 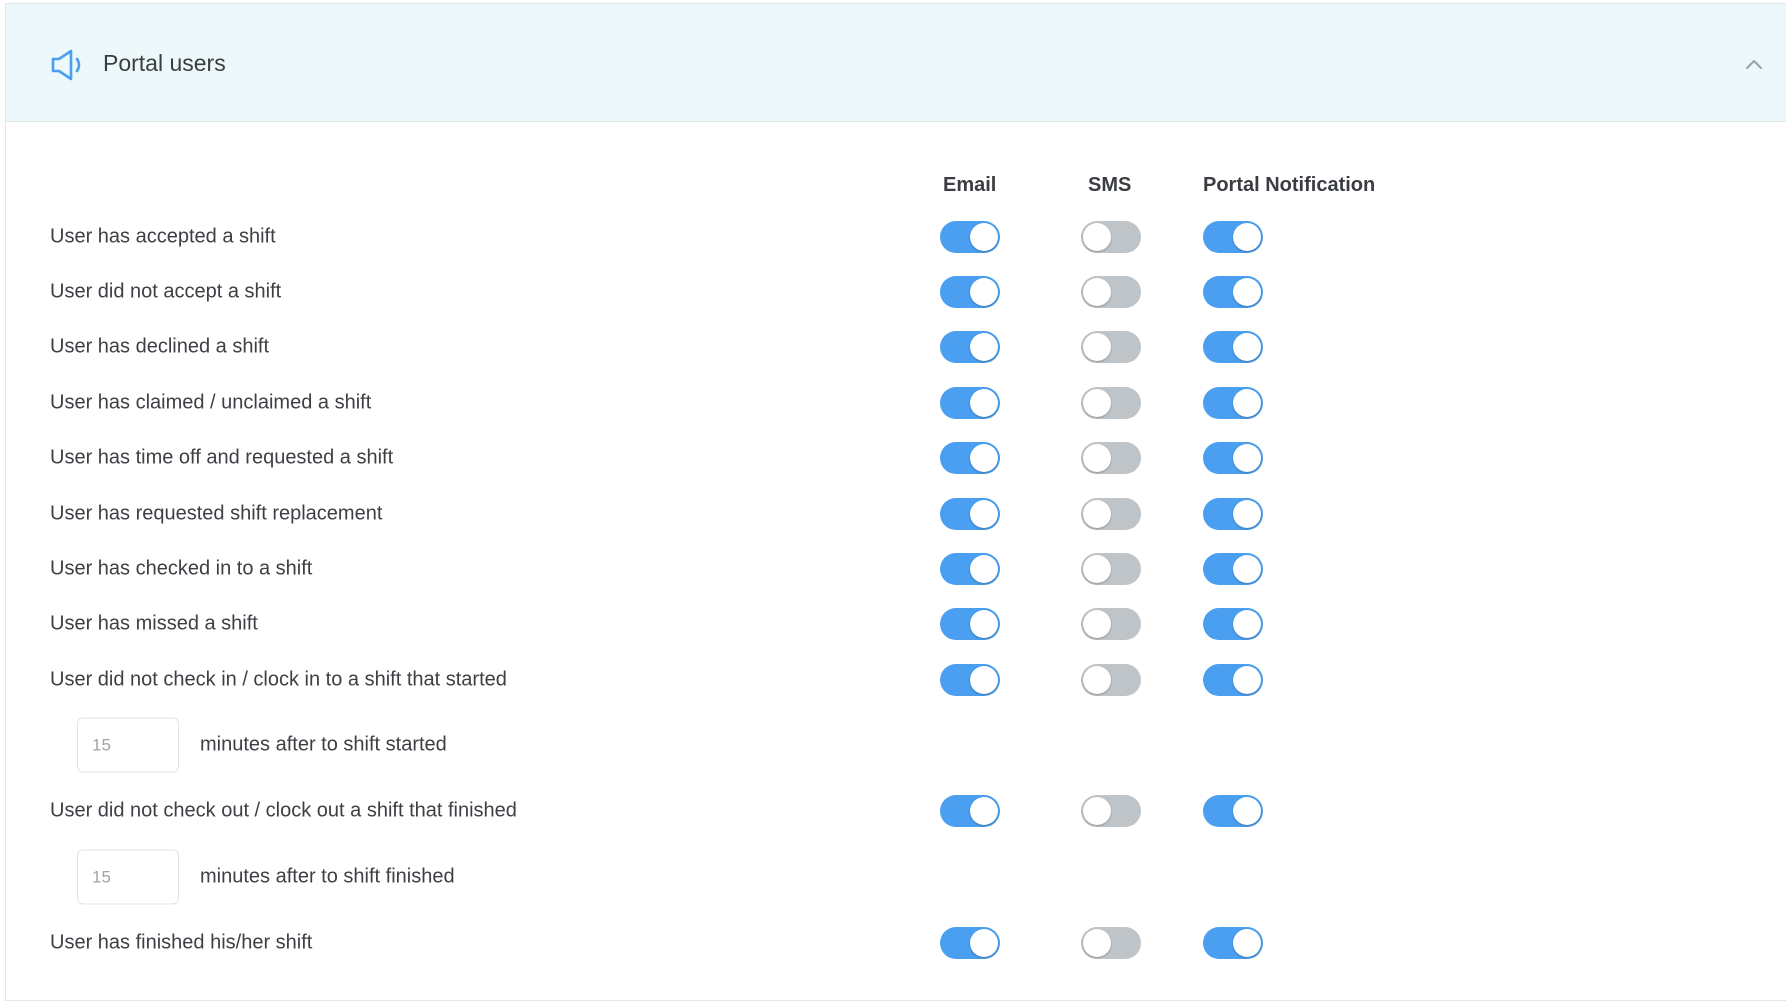 What do you see at coordinates (1754, 64) in the screenshot?
I see `chevron-up-icon` at bounding box center [1754, 64].